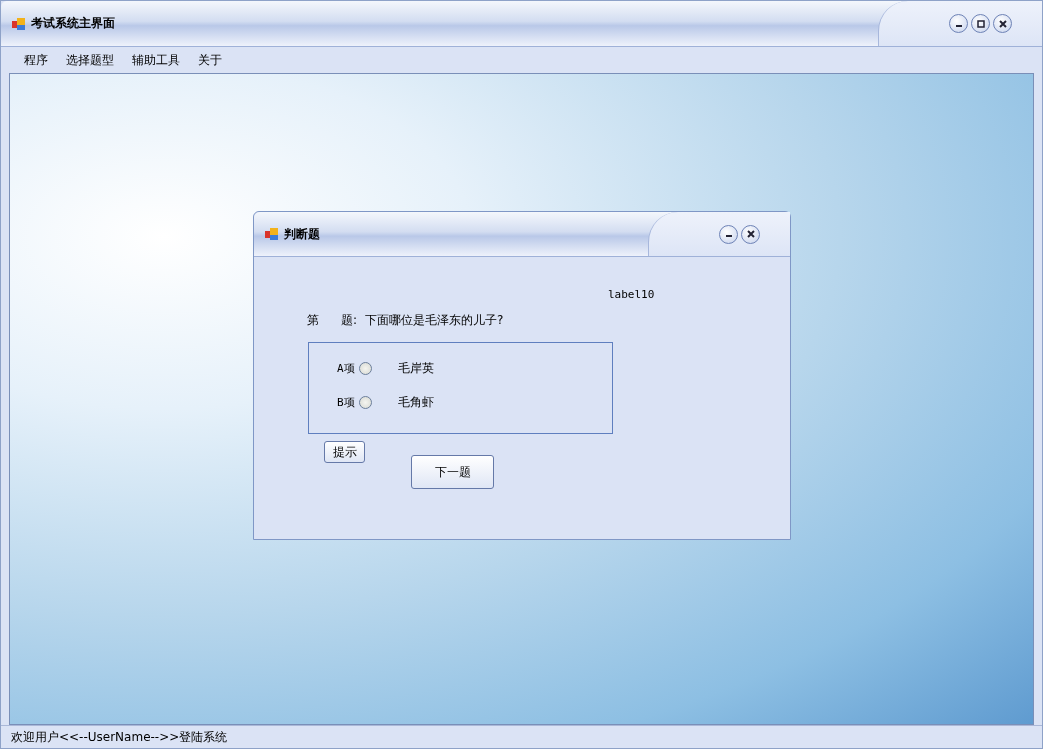 The width and height of the screenshot is (1043, 749). Describe the element at coordinates (349, 320) in the screenshot. I see `question-number-label: 题:` at that location.